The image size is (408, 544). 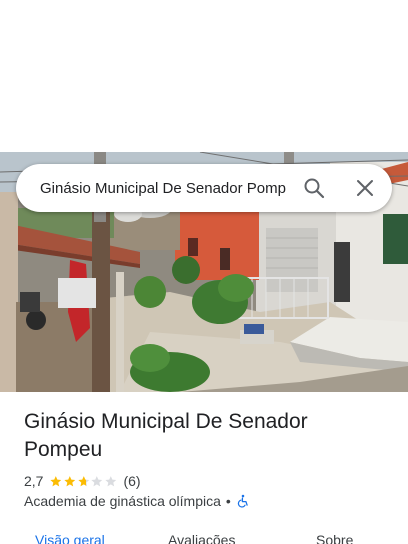 What do you see at coordinates (334, 538) in the screenshot?
I see `tab-about: Sobre` at bounding box center [334, 538].